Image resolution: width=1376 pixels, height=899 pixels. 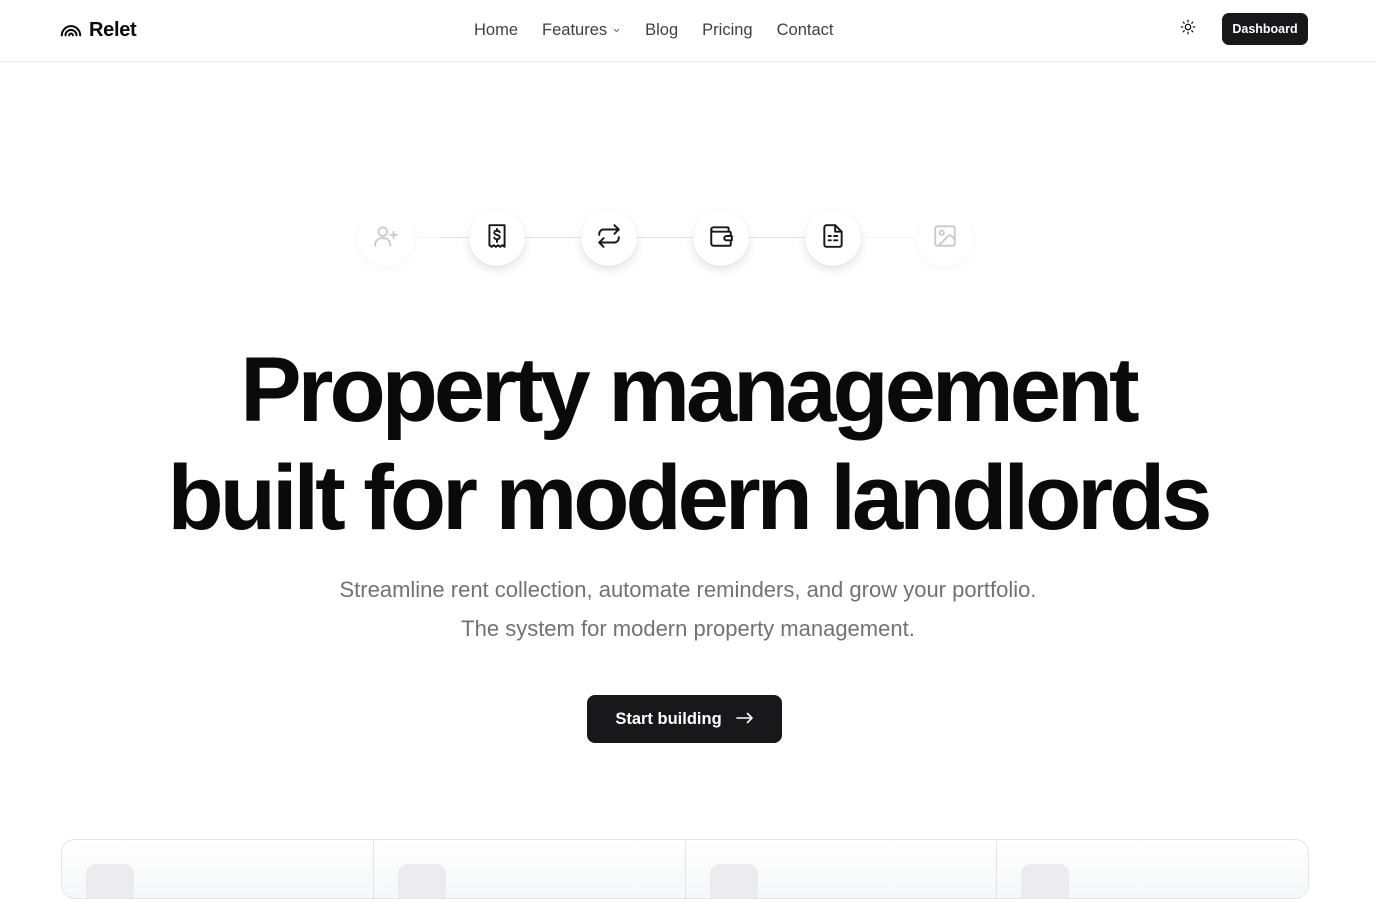 I want to click on nav-item-label: Features, so click(x=575, y=29).